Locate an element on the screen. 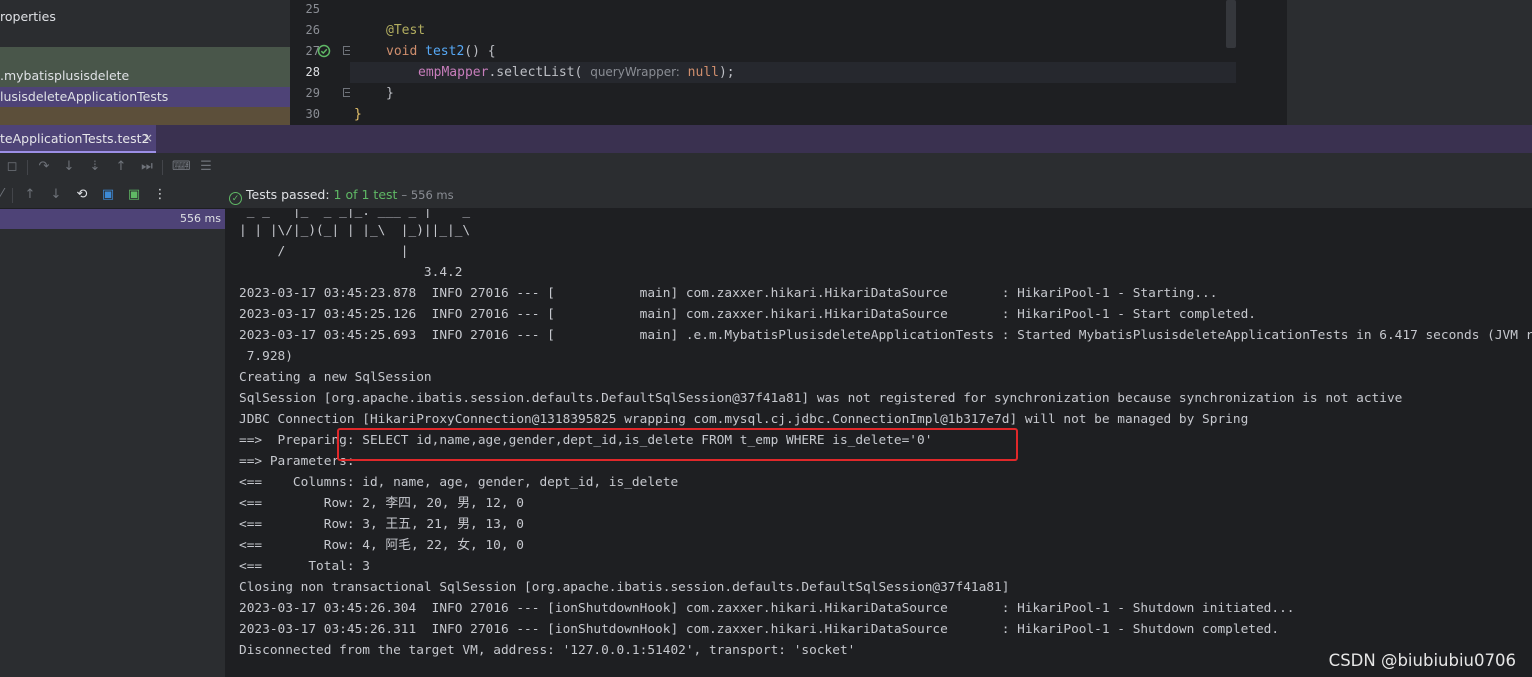 The width and height of the screenshot is (1532, 677). filter-icon: ⁄ is located at coordinates (5, 195).